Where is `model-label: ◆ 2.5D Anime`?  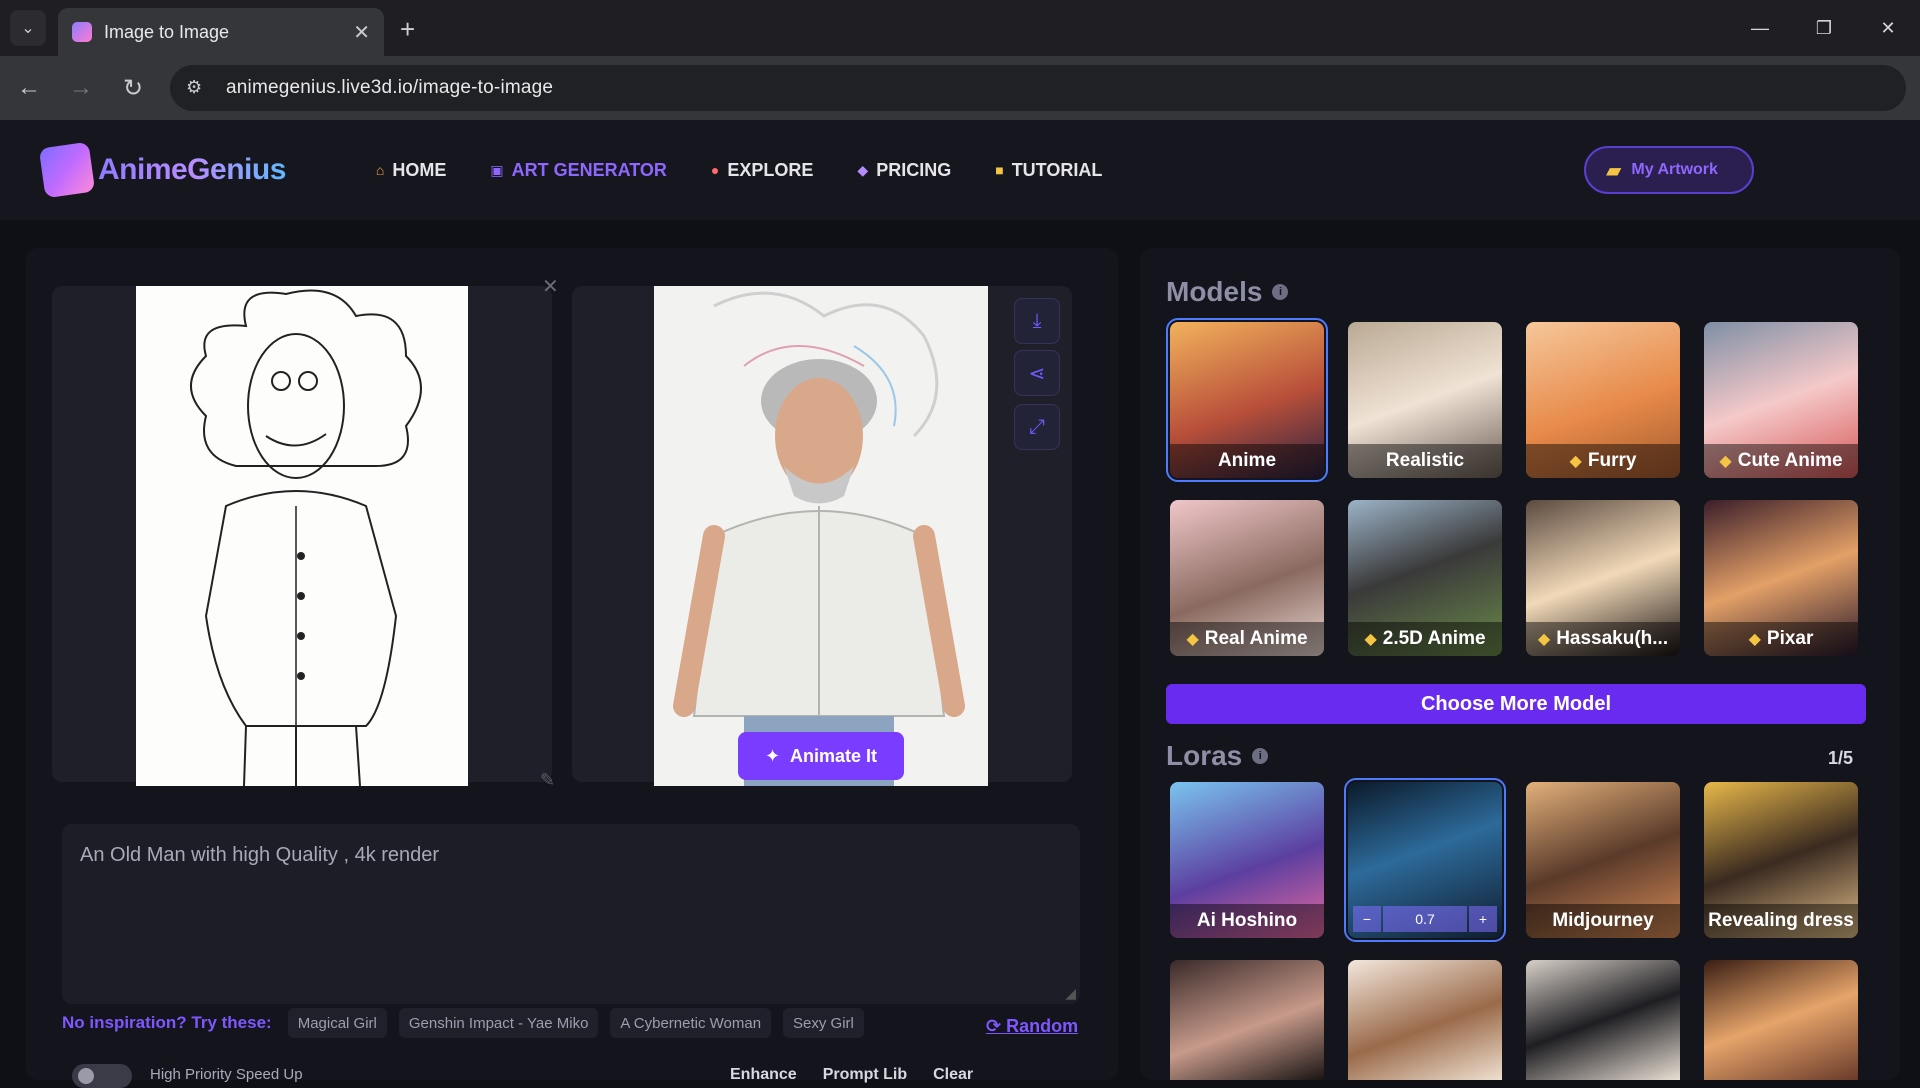
model-label: ◆ 2.5D Anime is located at coordinates (1425, 639).